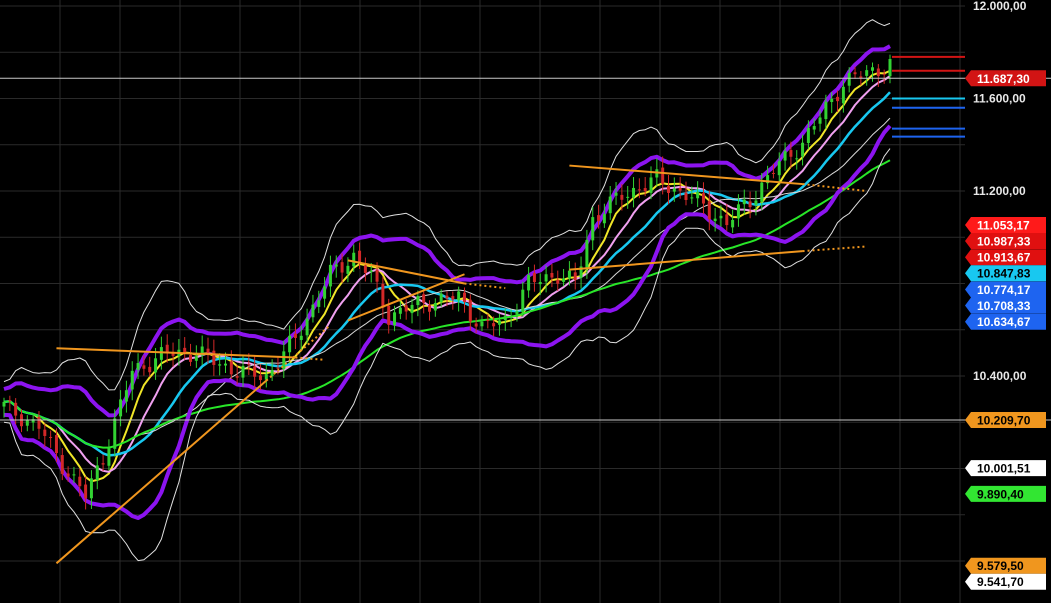  I want to click on price-badge-label: 10.708,33, so click(1004, 306).